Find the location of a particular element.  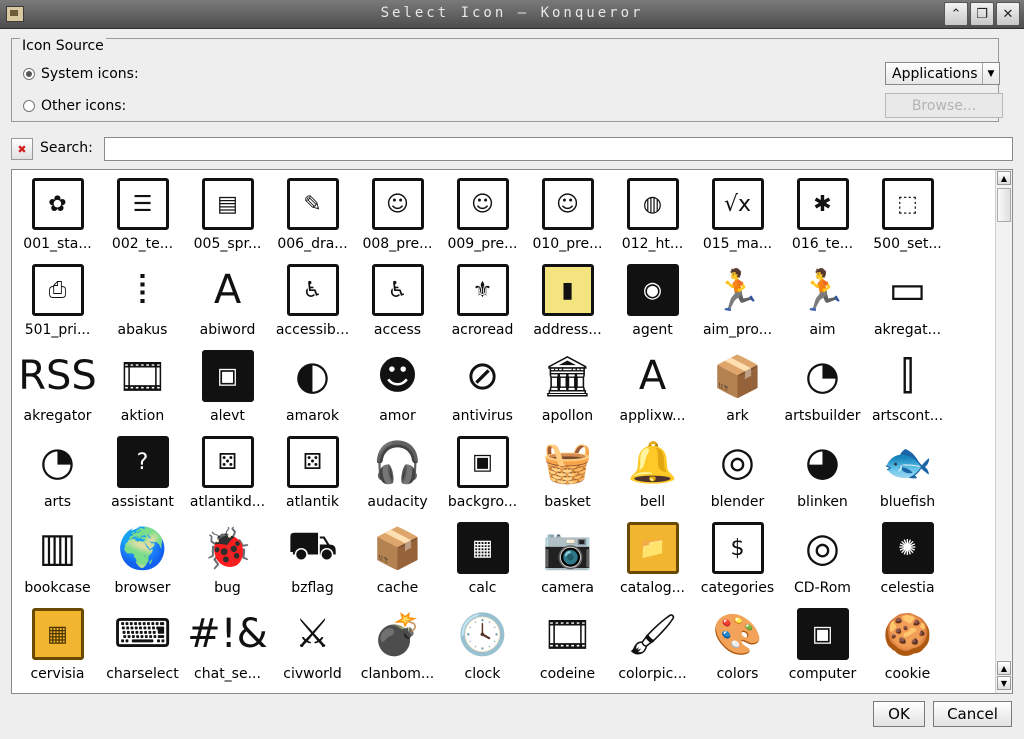

icon-cell: 🌍 browser is located at coordinates (142, 560).